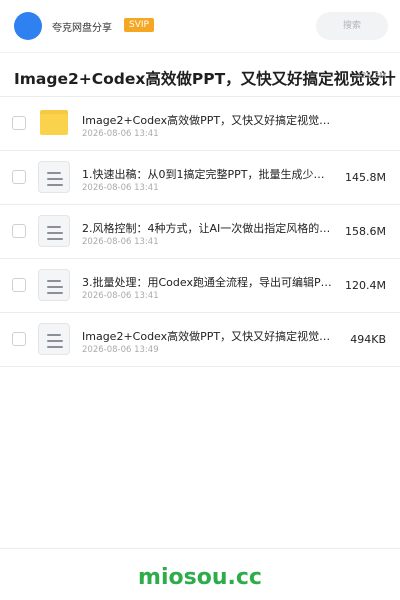 The height and width of the screenshot is (600, 400). I want to click on folder-size: 425.3M, so click(371, 75).